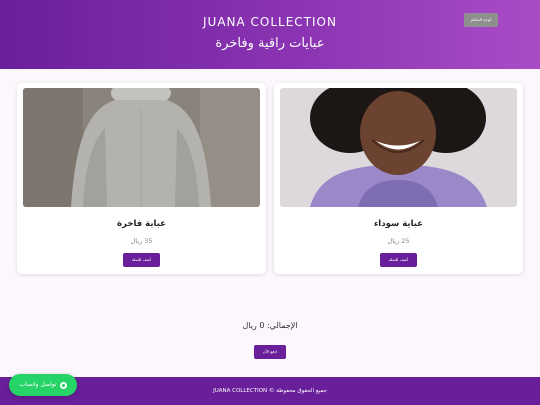 Image resolution: width=540 pixels, height=405 pixels. I want to click on site-tagline: عبايات راقية وفاخرة, so click(270, 43).